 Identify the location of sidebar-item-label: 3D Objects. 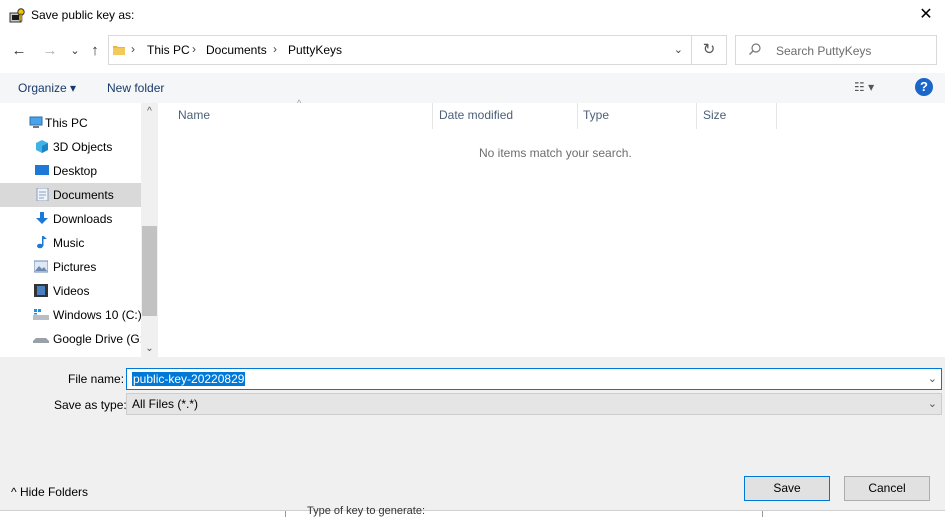
(83, 147).